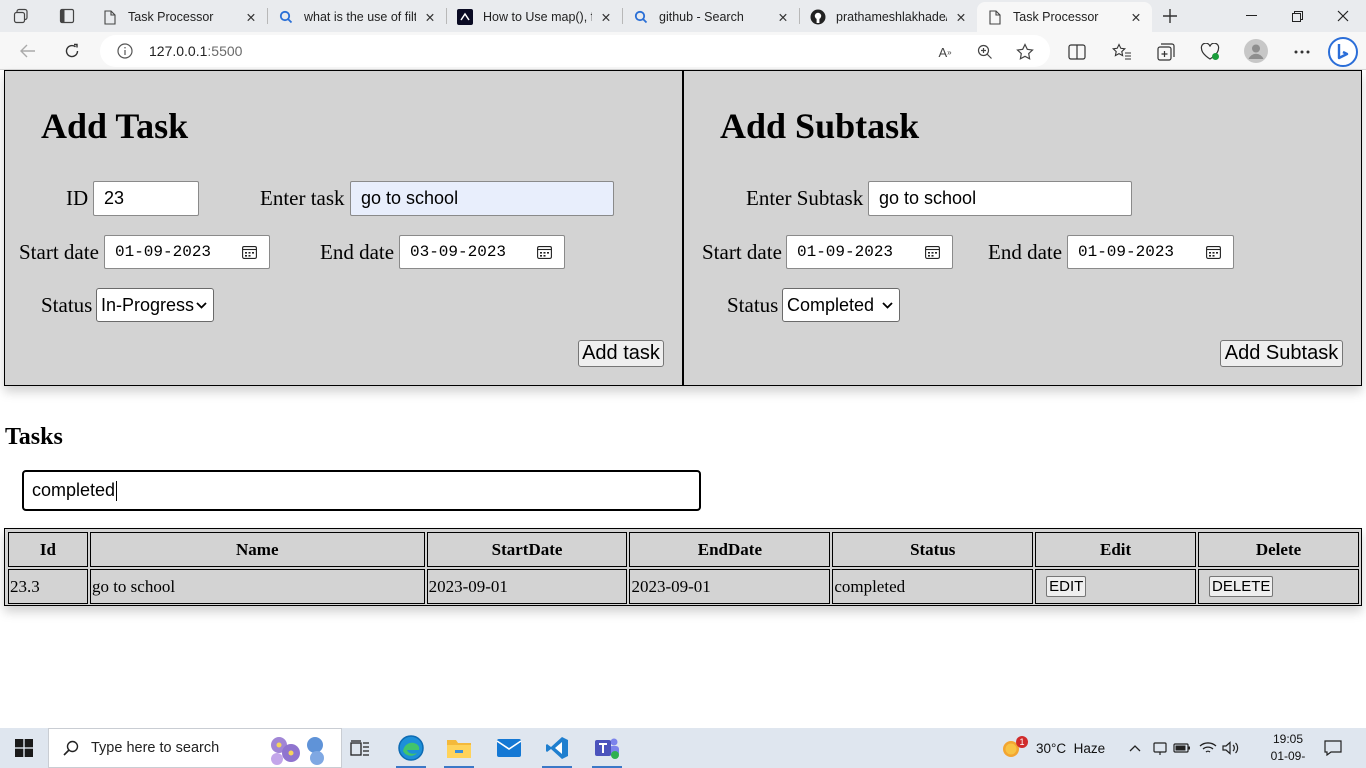 This screenshot has width=1366, height=768. I want to click on browser-tab: prathameshlakhade/( ✕, so click(888, 17).